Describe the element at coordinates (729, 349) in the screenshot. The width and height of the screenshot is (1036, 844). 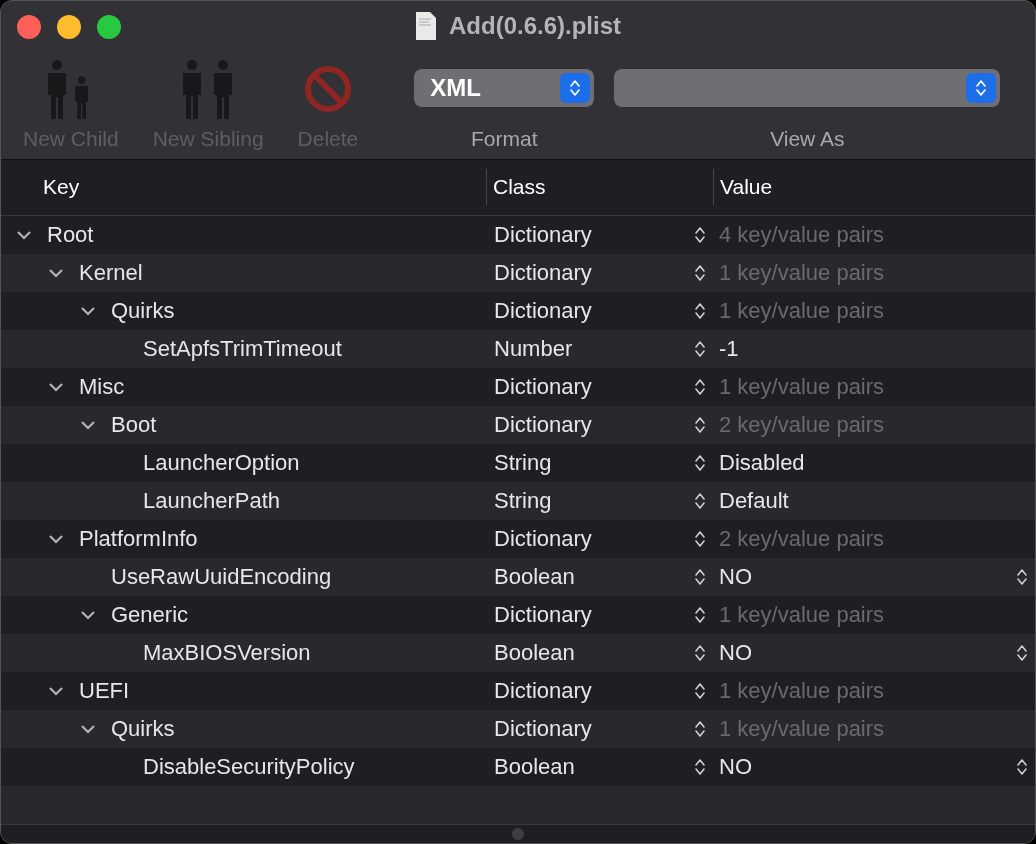
I see `value-text: -1` at that location.